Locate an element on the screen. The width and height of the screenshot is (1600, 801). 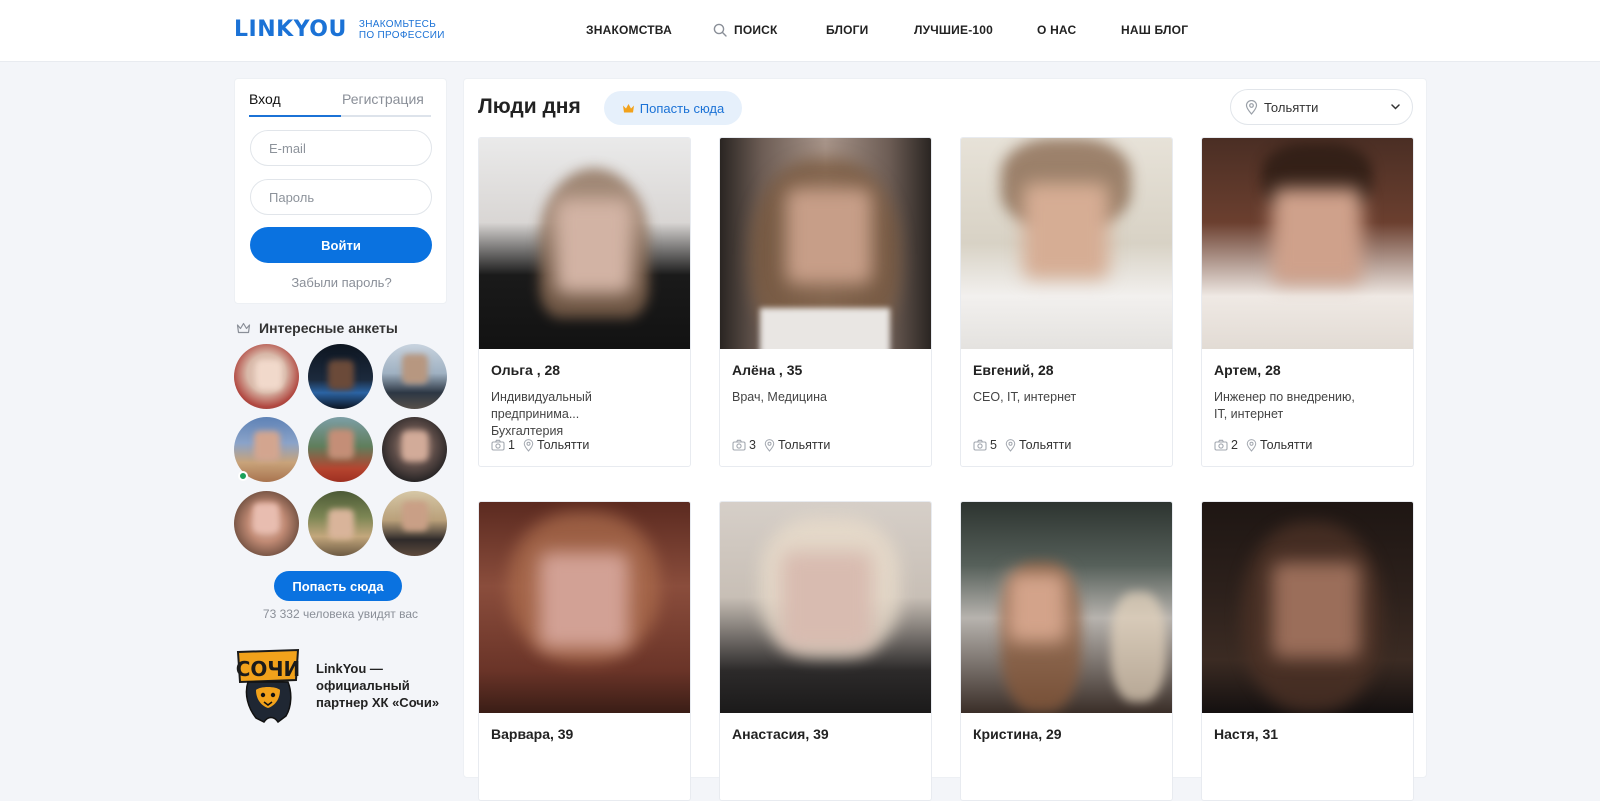
login-button: Войти is located at coordinates (341, 245).